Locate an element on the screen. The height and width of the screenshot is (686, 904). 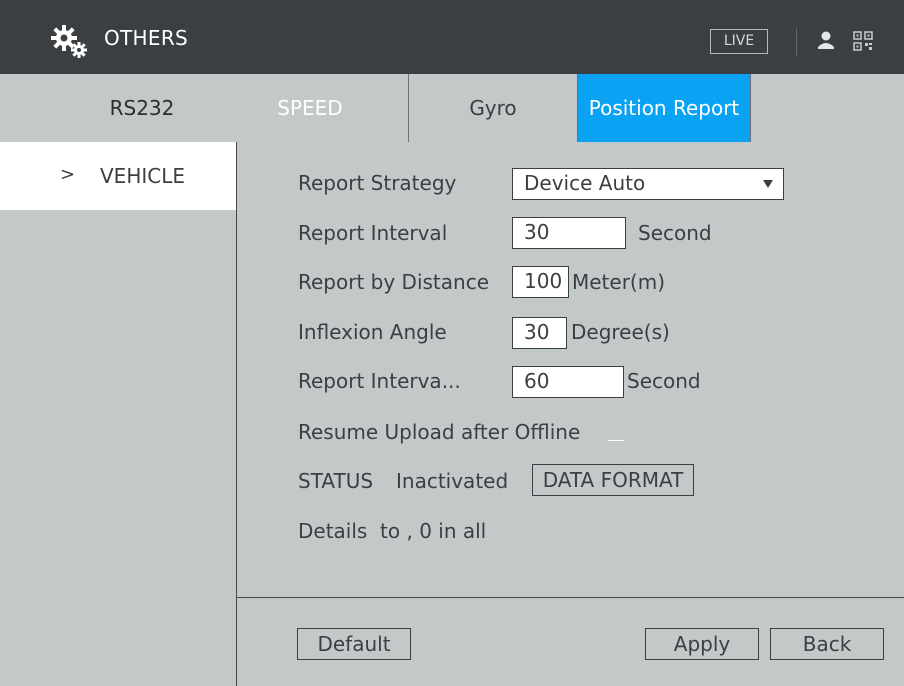
live-button: LIVE is located at coordinates (739, 41).